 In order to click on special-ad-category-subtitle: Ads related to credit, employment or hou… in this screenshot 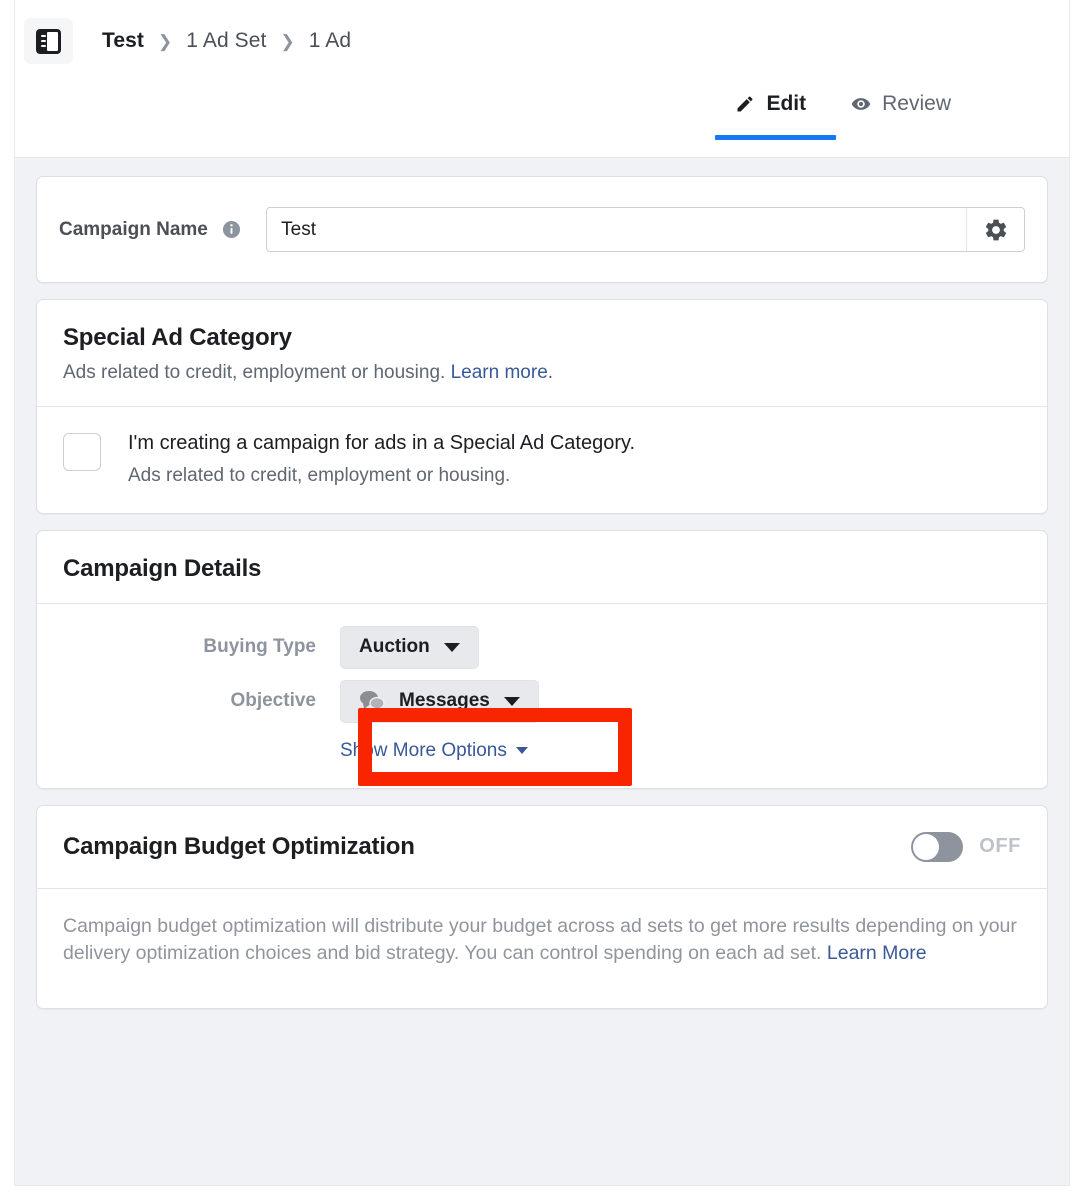, I will do `click(542, 373)`.